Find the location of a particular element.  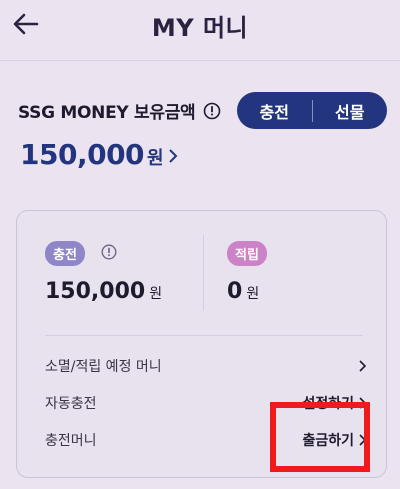

header: MY 머니 is located at coordinates (200, 26).